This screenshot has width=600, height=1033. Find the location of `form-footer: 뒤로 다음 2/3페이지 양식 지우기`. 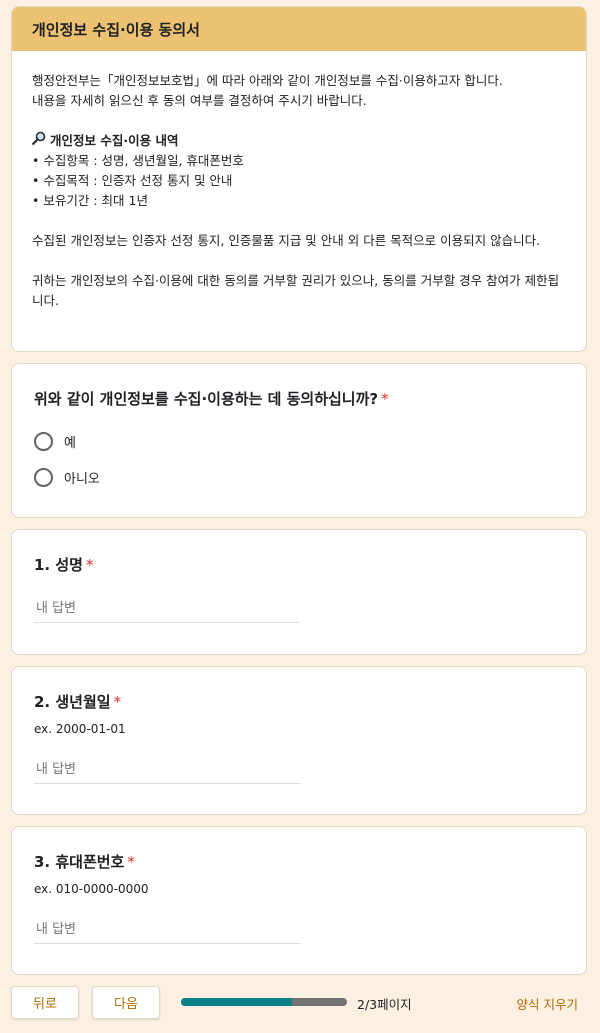

form-footer: 뒤로 다음 2/3페이지 양식 지우기 is located at coordinates (299, 1002).